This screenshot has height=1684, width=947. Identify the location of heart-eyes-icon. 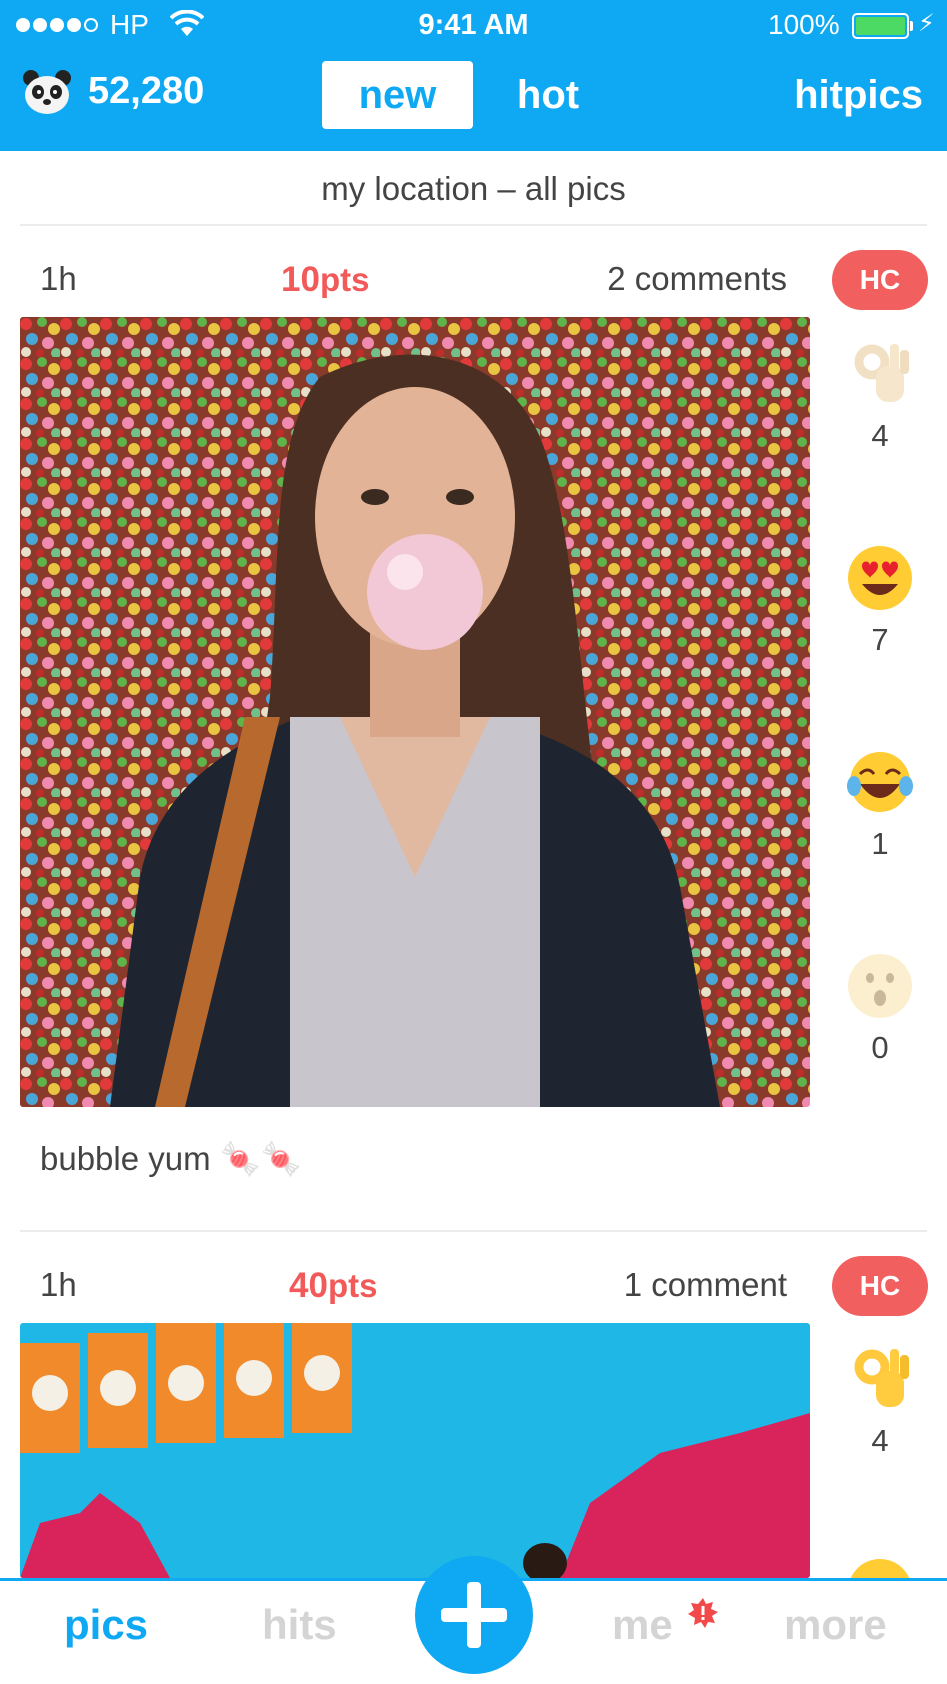
(880, 578).